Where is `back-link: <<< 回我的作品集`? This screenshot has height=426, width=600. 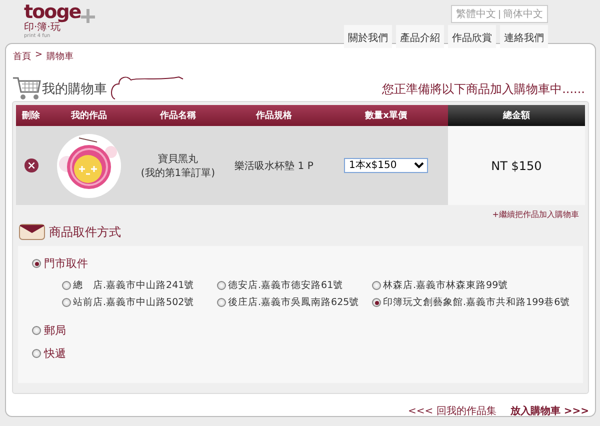 back-link: <<< 回我的作品集 is located at coordinates (452, 411).